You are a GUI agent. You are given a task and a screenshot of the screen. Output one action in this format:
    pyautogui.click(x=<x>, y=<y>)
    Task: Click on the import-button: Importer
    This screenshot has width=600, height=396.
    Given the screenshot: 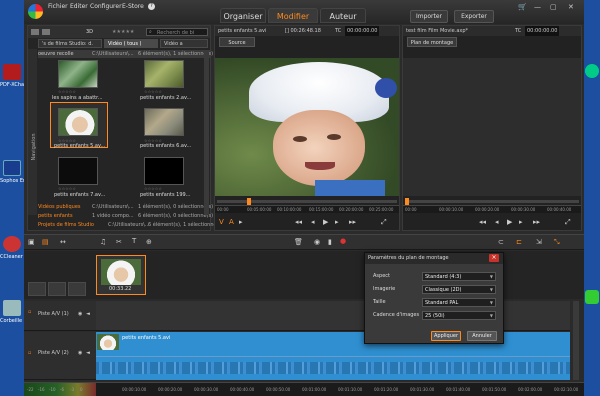 What is the action you would take?
    pyautogui.click(x=429, y=16)
    